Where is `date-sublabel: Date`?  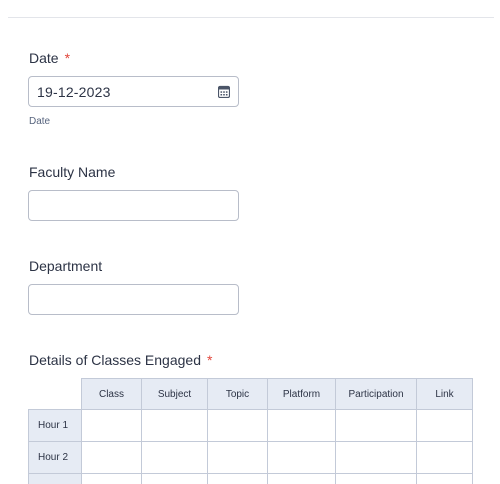
date-sublabel: Date is located at coordinates (40, 121).